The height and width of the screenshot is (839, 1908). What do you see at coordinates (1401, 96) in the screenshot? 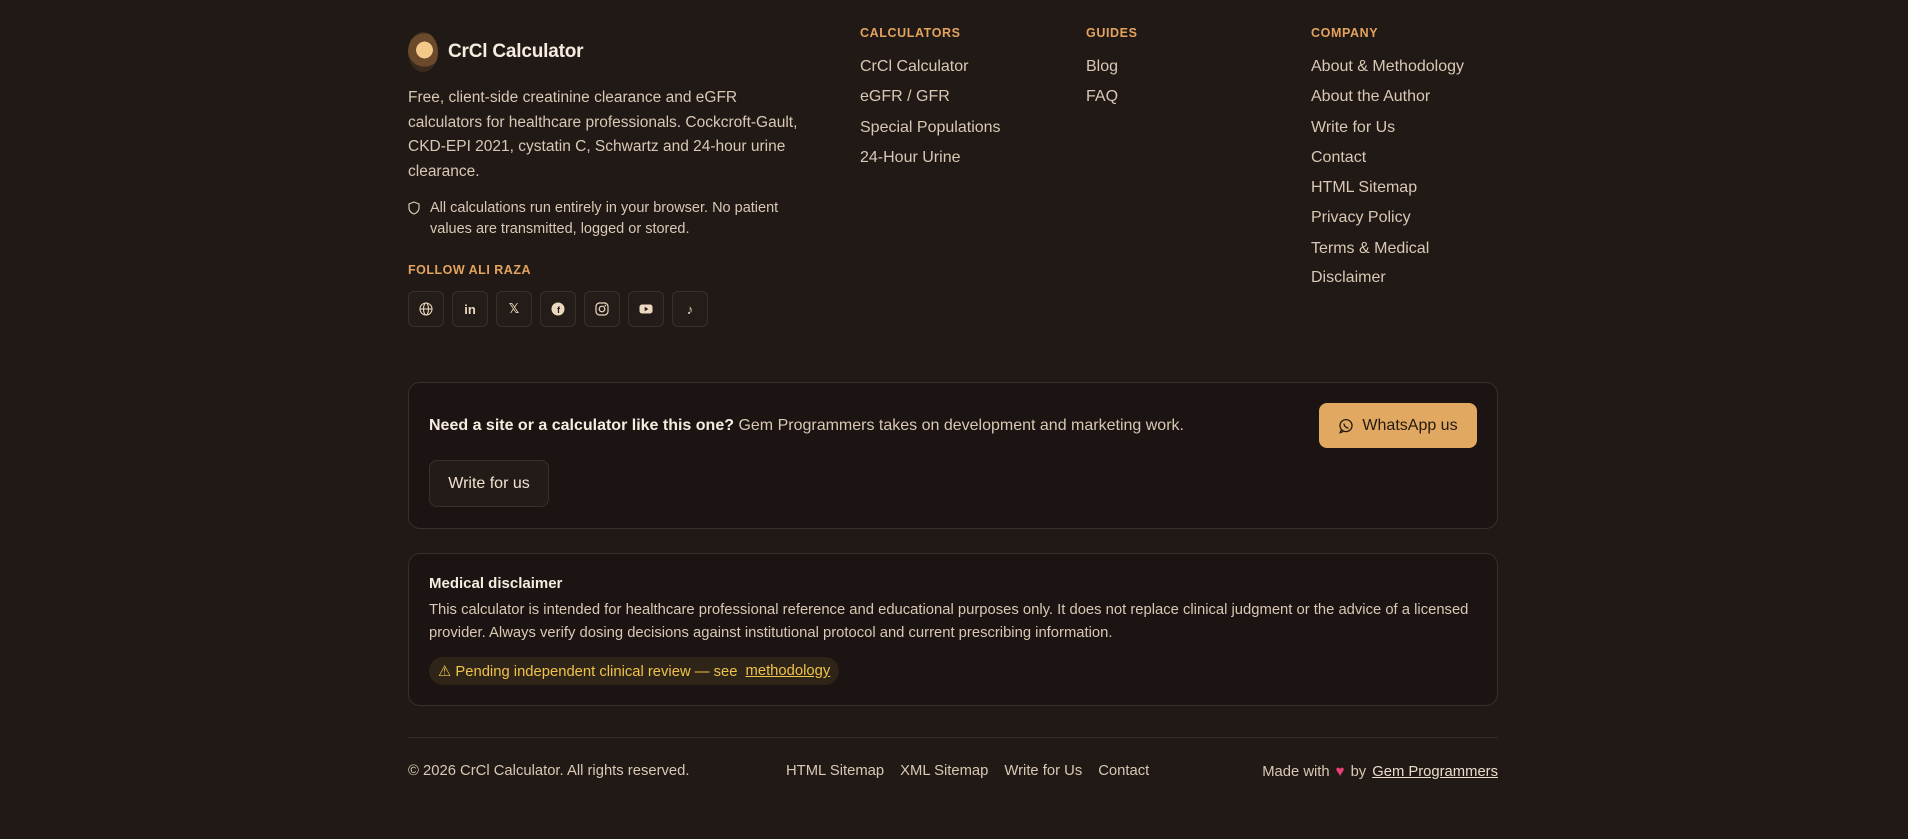
I see `link-about-author: About the Author` at bounding box center [1401, 96].